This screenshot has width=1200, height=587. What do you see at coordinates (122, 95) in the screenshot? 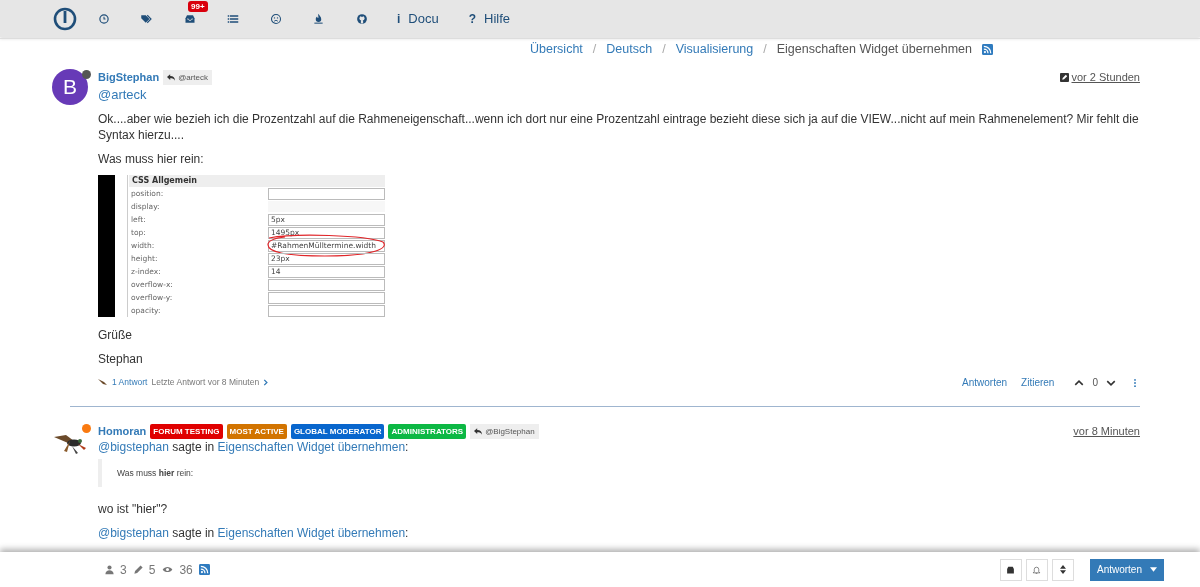
I see `mention-link: @arteck` at bounding box center [122, 95].